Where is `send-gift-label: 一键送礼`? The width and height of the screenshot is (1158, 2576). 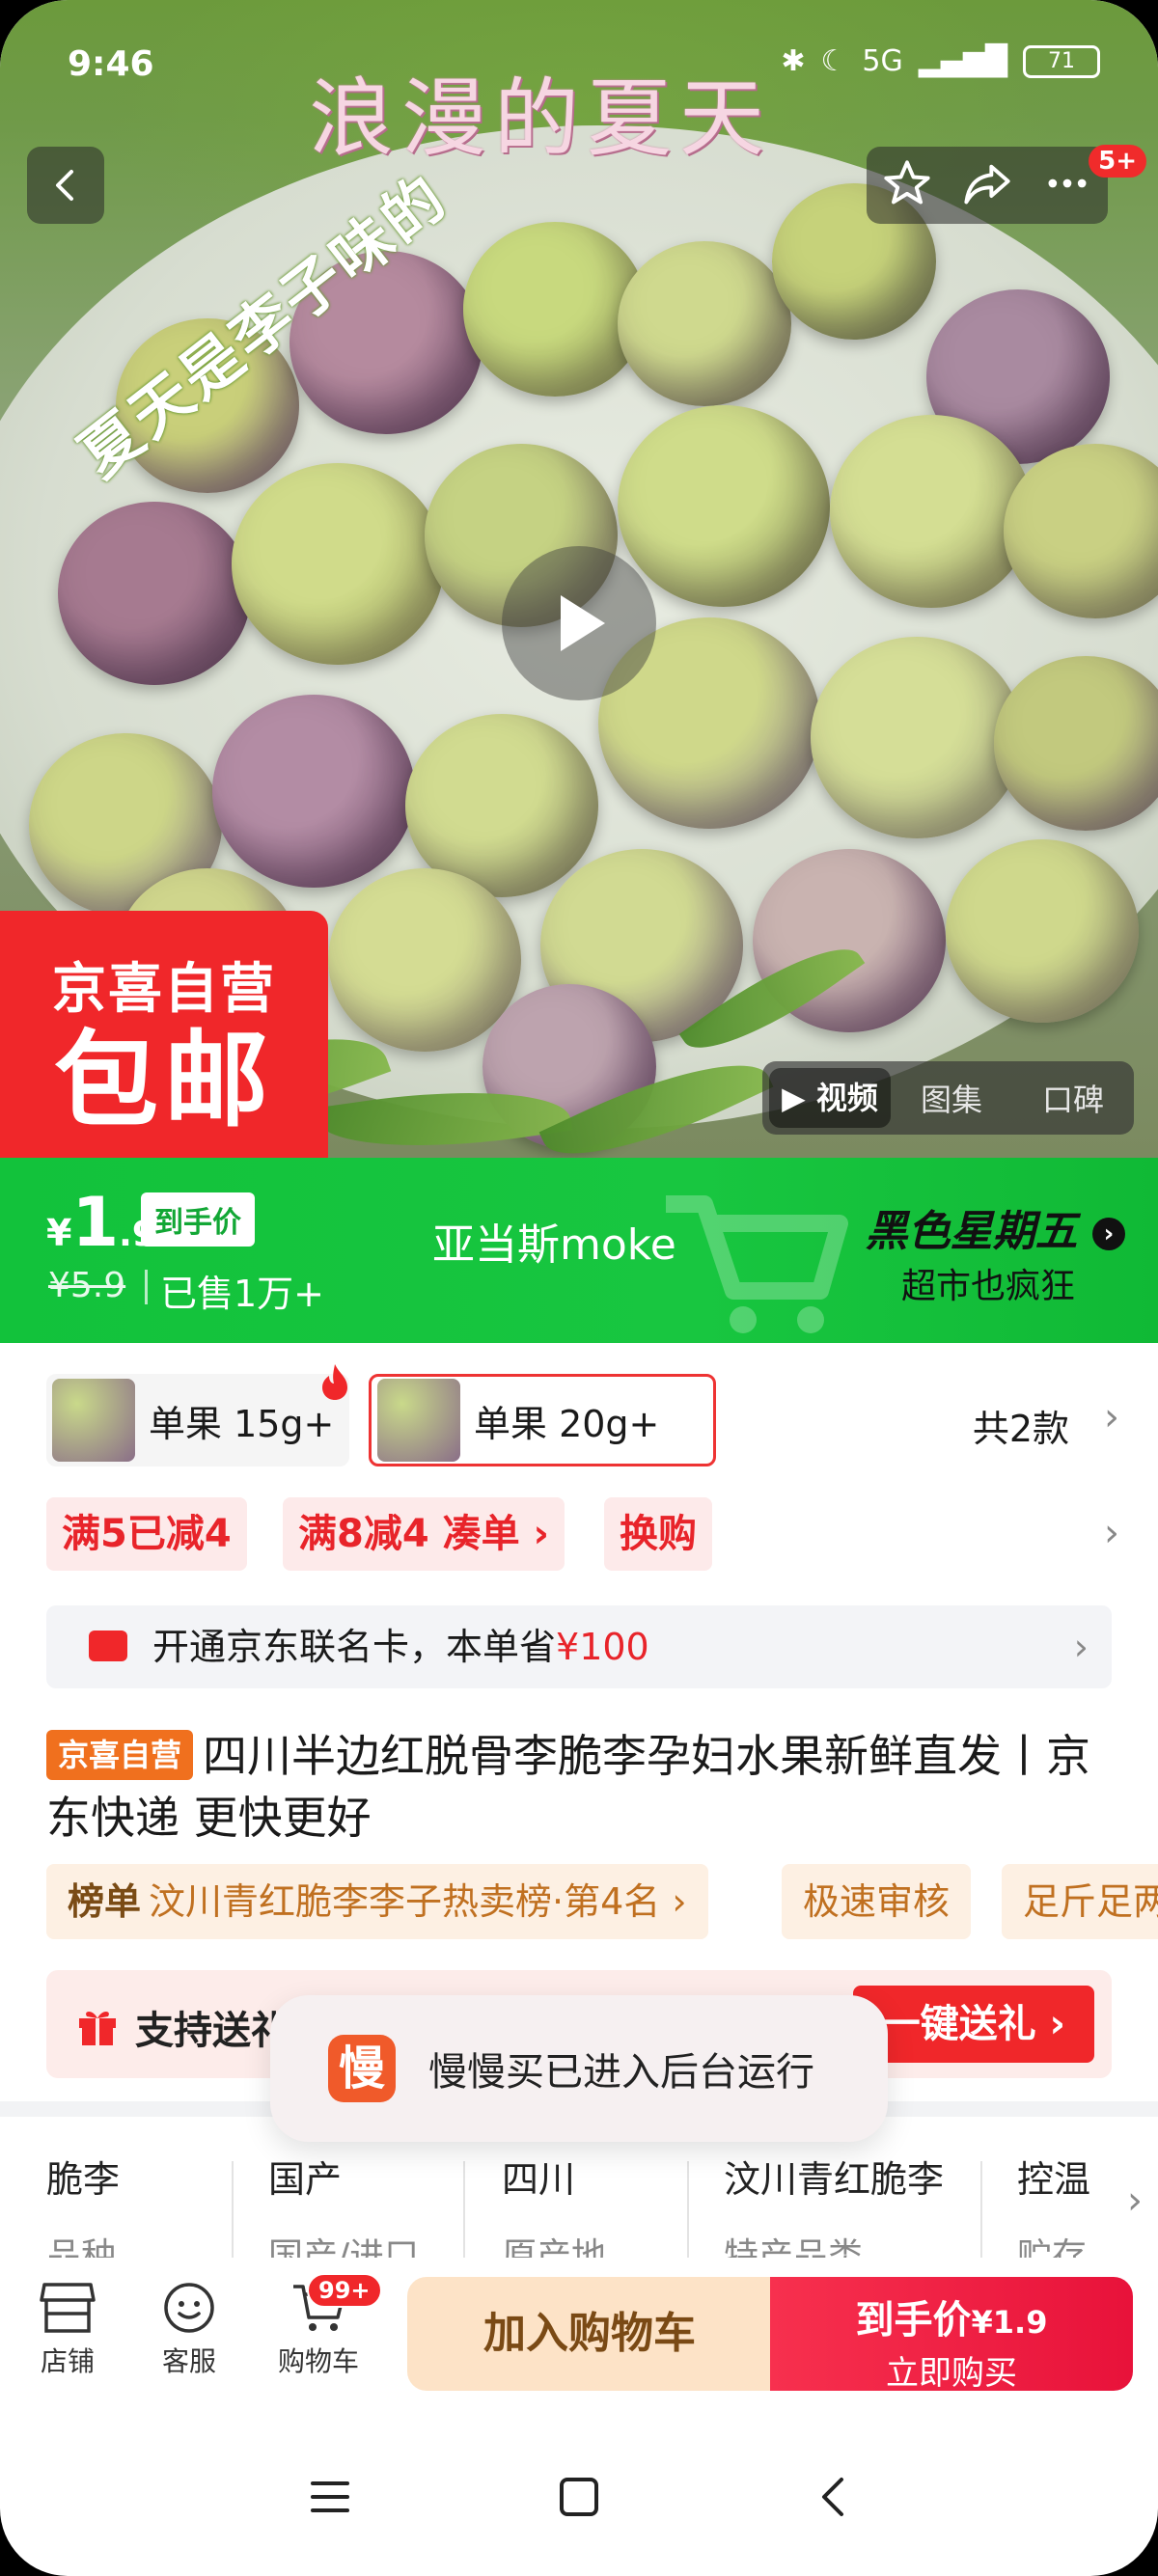 send-gift-label: 一键送礼 is located at coordinates (958, 2024).